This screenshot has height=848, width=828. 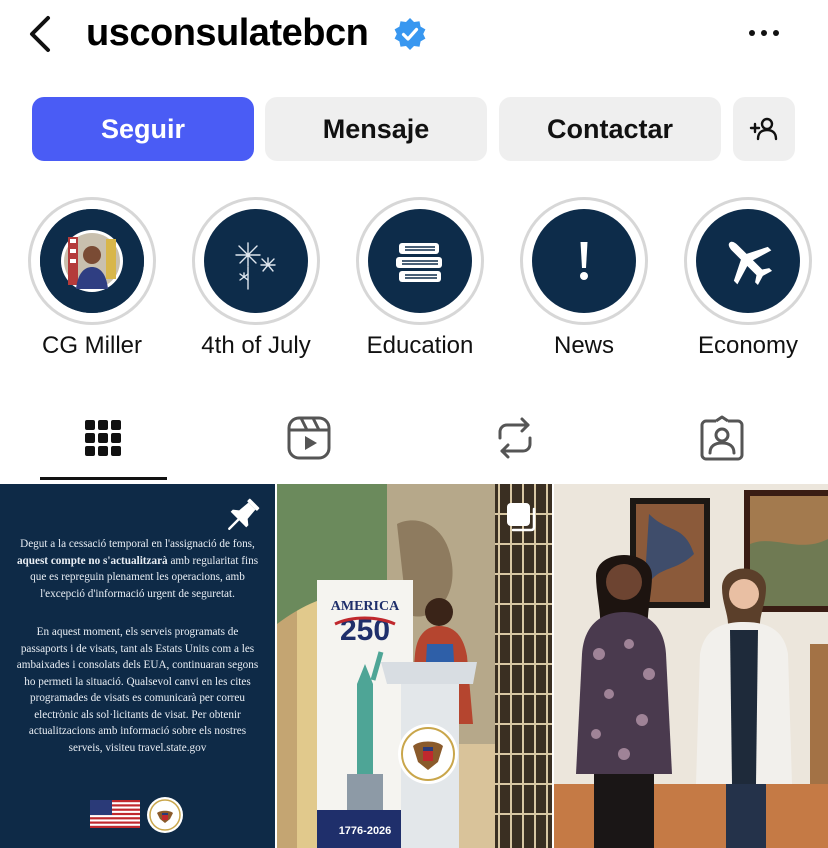 I want to click on portrait-photo, so click(x=92, y=261).